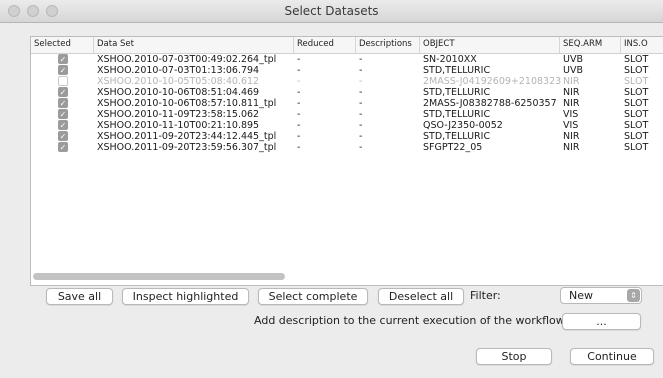 This screenshot has height=378, width=663. What do you see at coordinates (178, 125) in the screenshot?
I see `cell-data-set: XSHOO.2010-11-10T00:21:10.895` at bounding box center [178, 125].